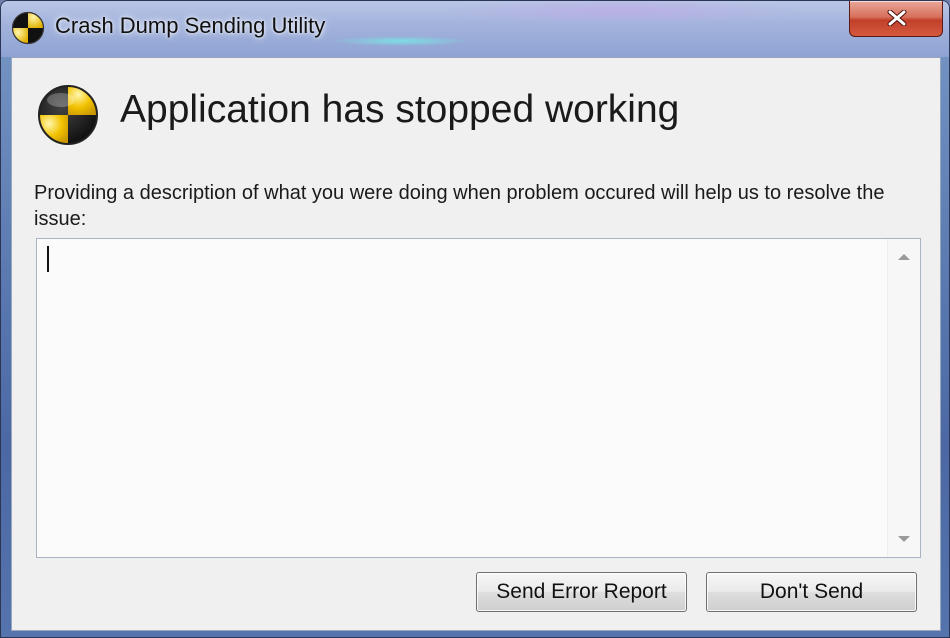 The width and height of the screenshot is (950, 638). I want to click on text-caret, so click(48, 259).